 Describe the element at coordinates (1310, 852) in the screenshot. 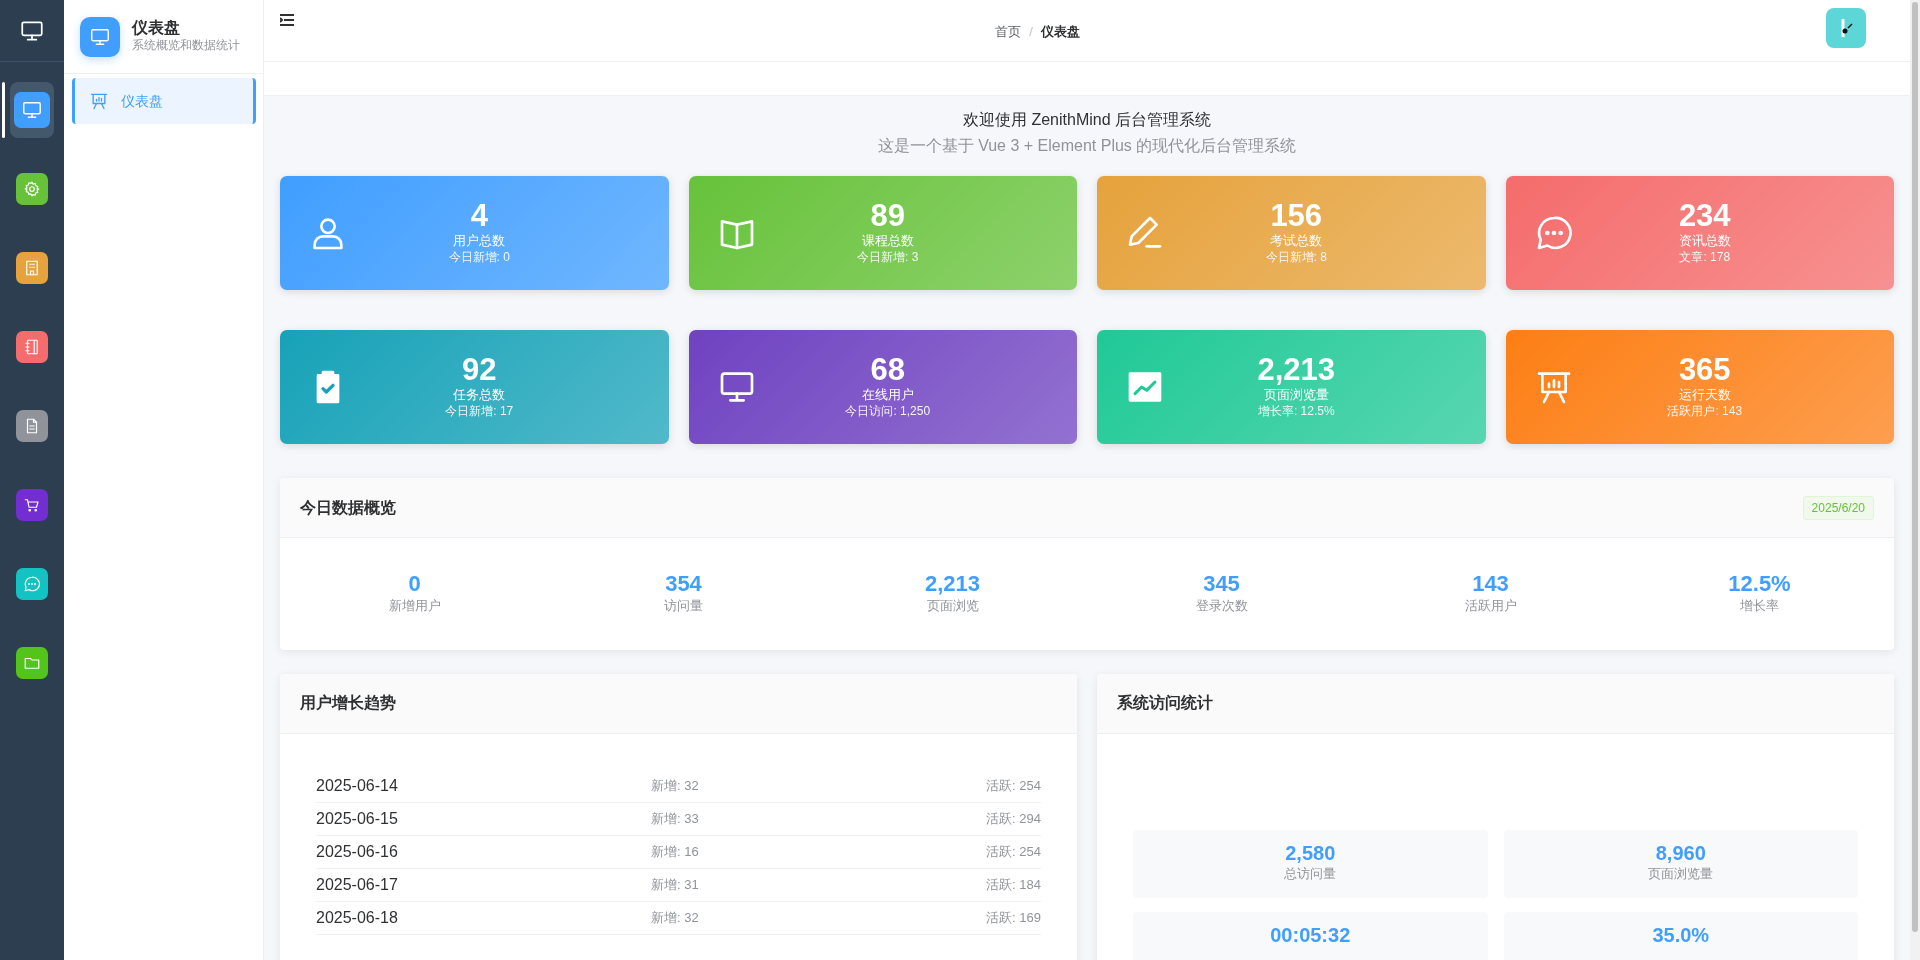

I see `stat-value: 2,580` at that location.